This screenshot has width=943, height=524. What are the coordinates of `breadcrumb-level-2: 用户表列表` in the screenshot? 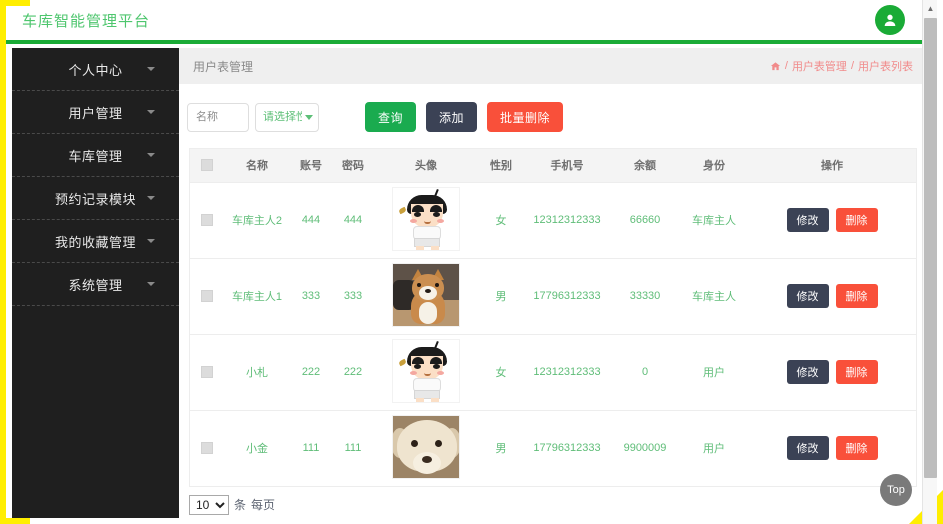 It's located at (885, 66).